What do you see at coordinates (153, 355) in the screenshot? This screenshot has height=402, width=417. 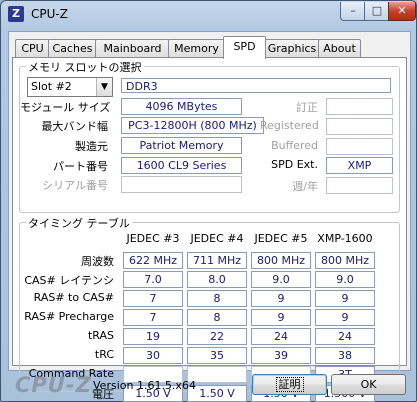 I see `timing-value-field: 30` at bounding box center [153, 355].